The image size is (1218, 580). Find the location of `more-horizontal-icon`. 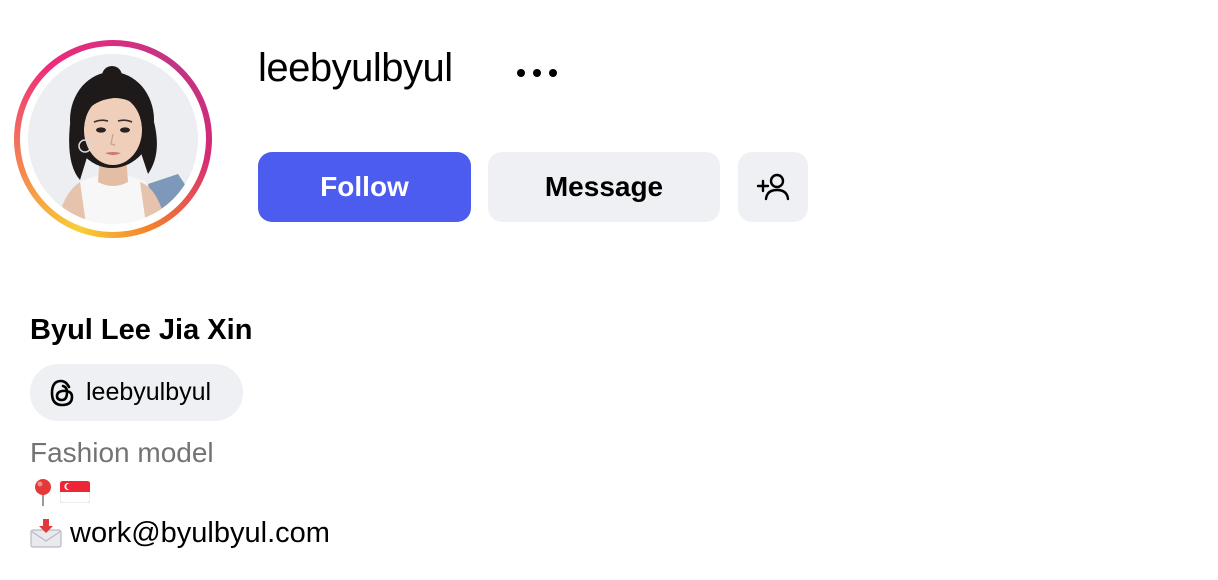

more-horizontal-icon is located at coordinates (537, 73).